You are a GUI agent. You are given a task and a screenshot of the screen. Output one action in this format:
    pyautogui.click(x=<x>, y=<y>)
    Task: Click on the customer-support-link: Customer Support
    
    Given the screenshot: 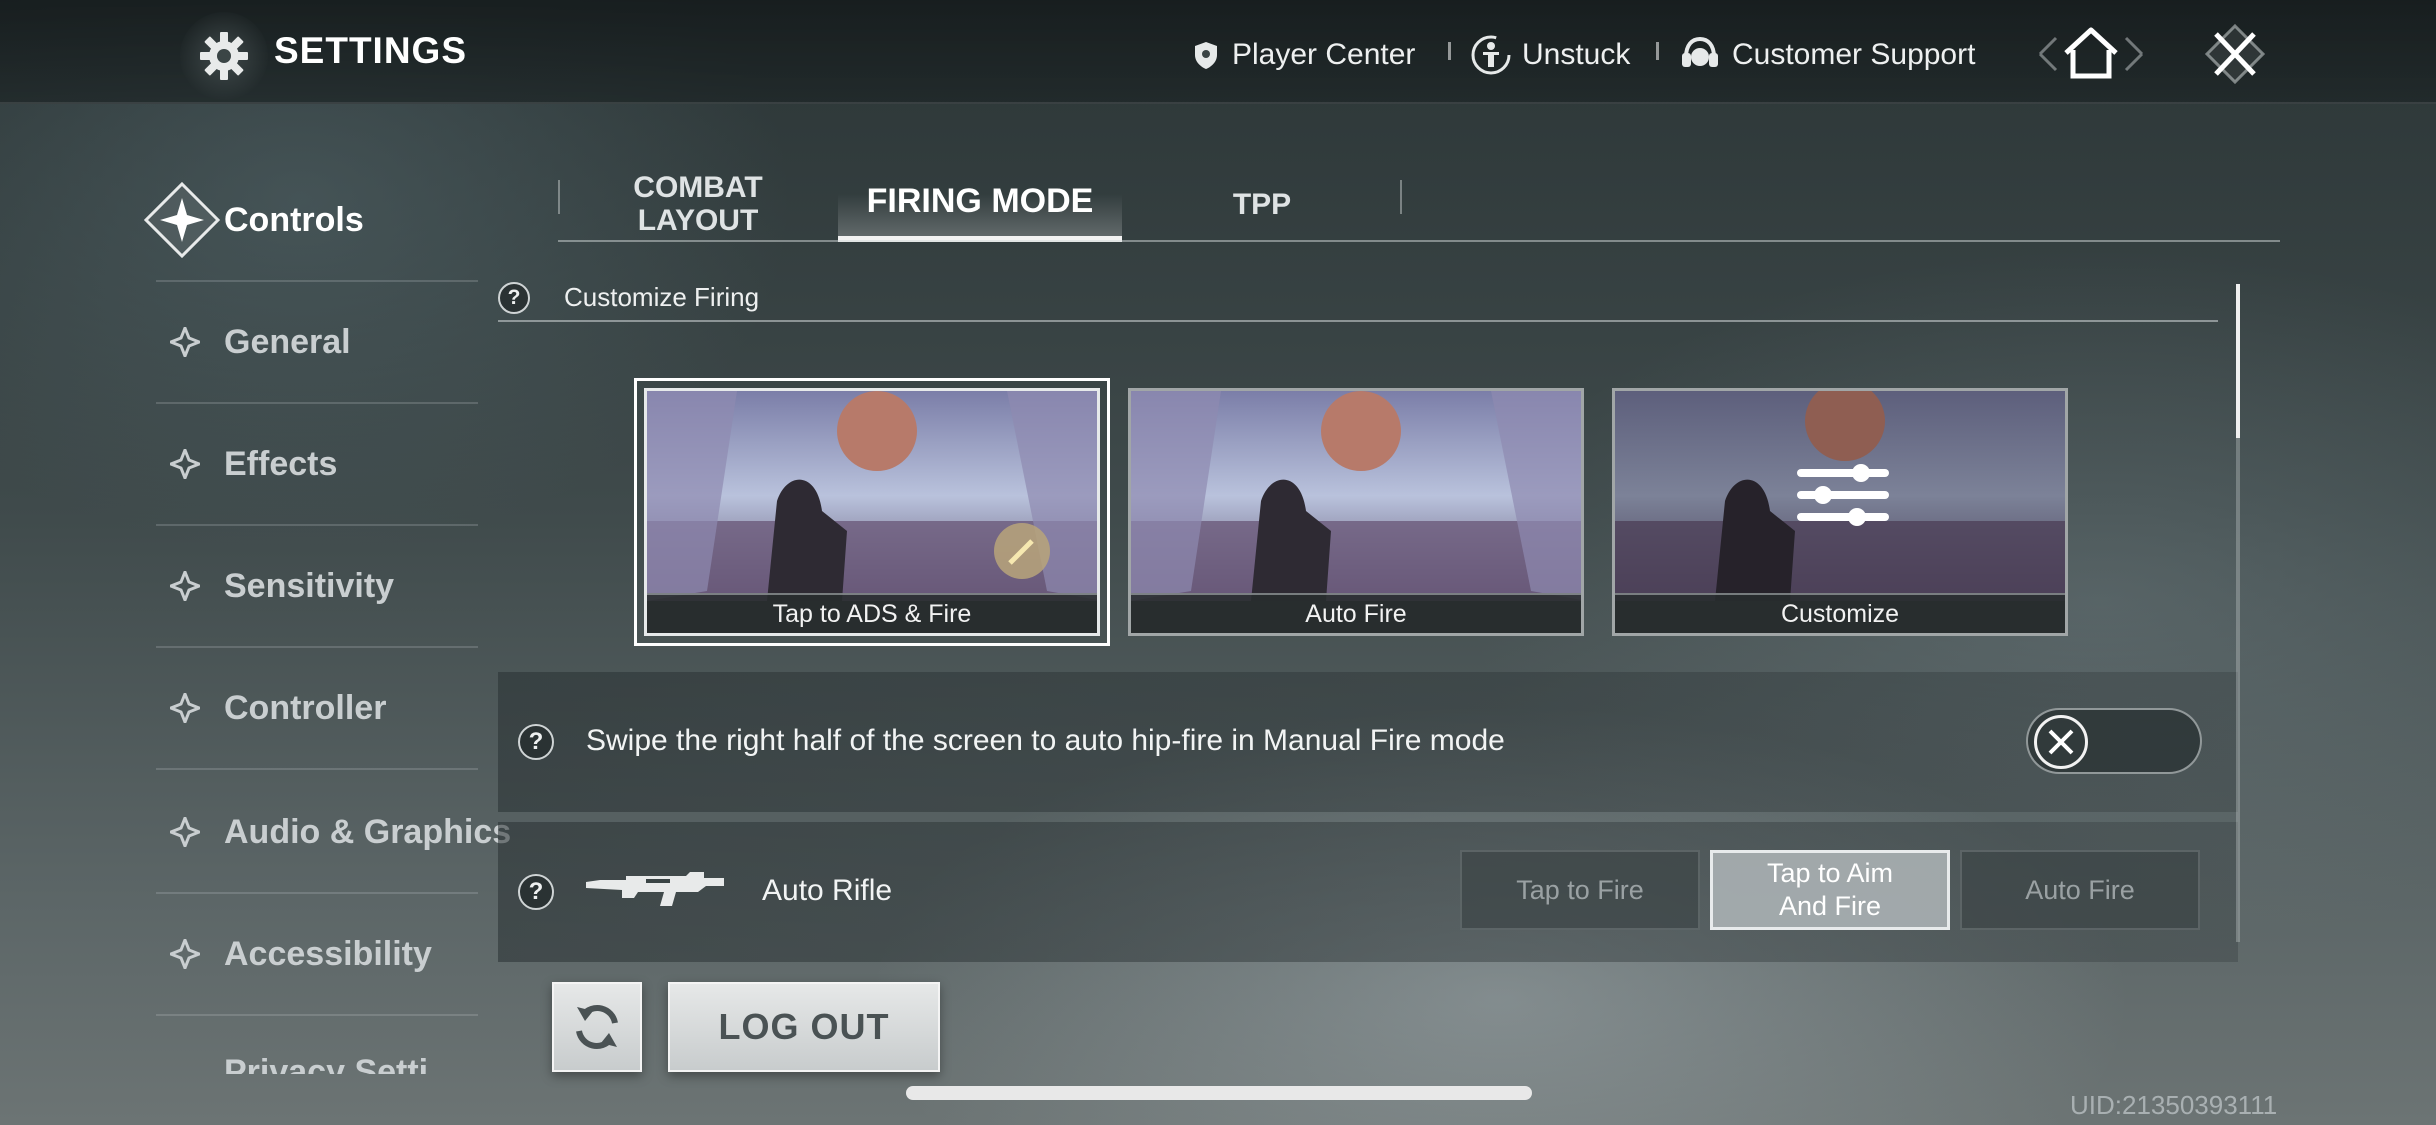 What is the action you would take?
    pyautogui.click(x=1826, y=55)
    